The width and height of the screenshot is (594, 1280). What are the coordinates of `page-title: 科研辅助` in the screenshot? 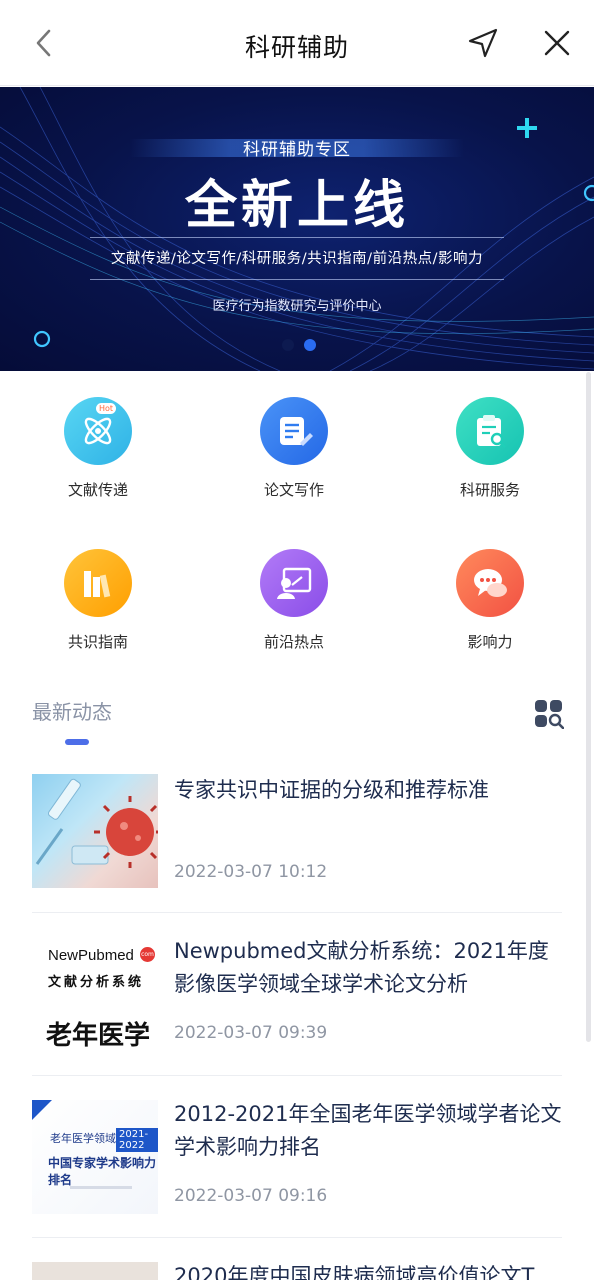 It's located at (296, 47).